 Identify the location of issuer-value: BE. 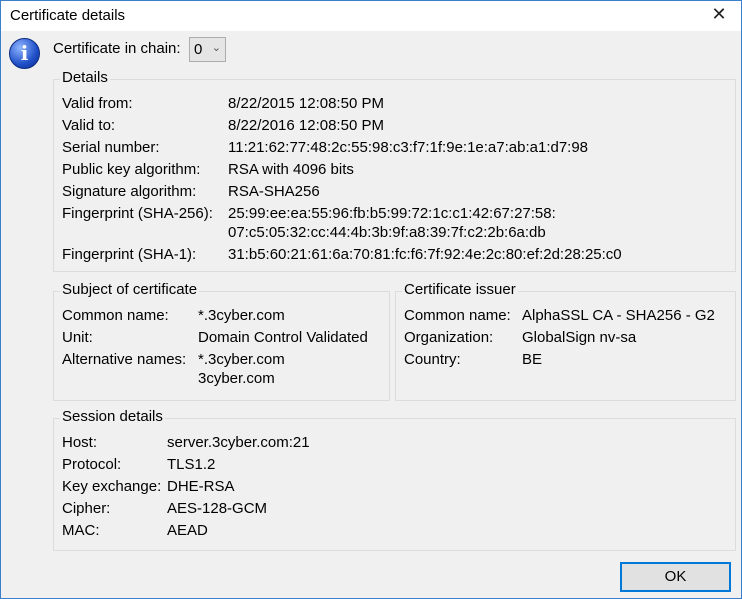
(532, 359).